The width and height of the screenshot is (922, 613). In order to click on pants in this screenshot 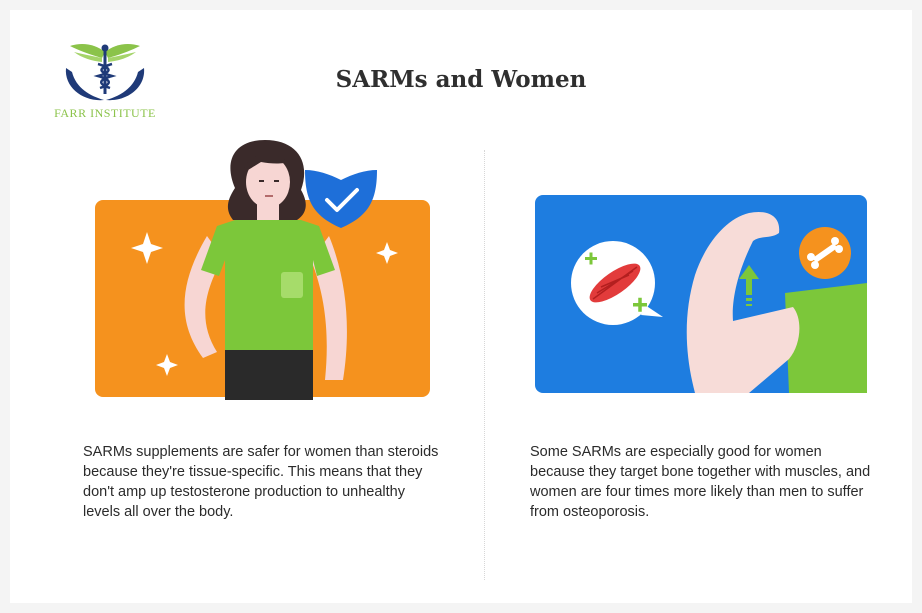, I will do `click(269, 375)`.